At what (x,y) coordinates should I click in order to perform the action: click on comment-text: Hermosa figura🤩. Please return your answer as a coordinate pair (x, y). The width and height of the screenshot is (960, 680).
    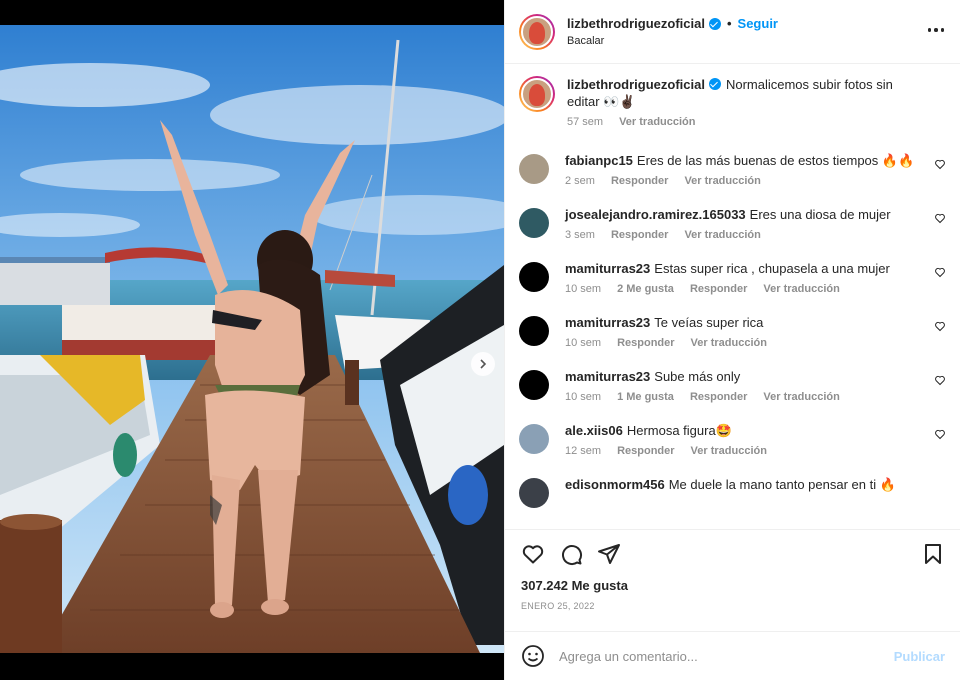
    Looking at the image, I should click on (679, 430).